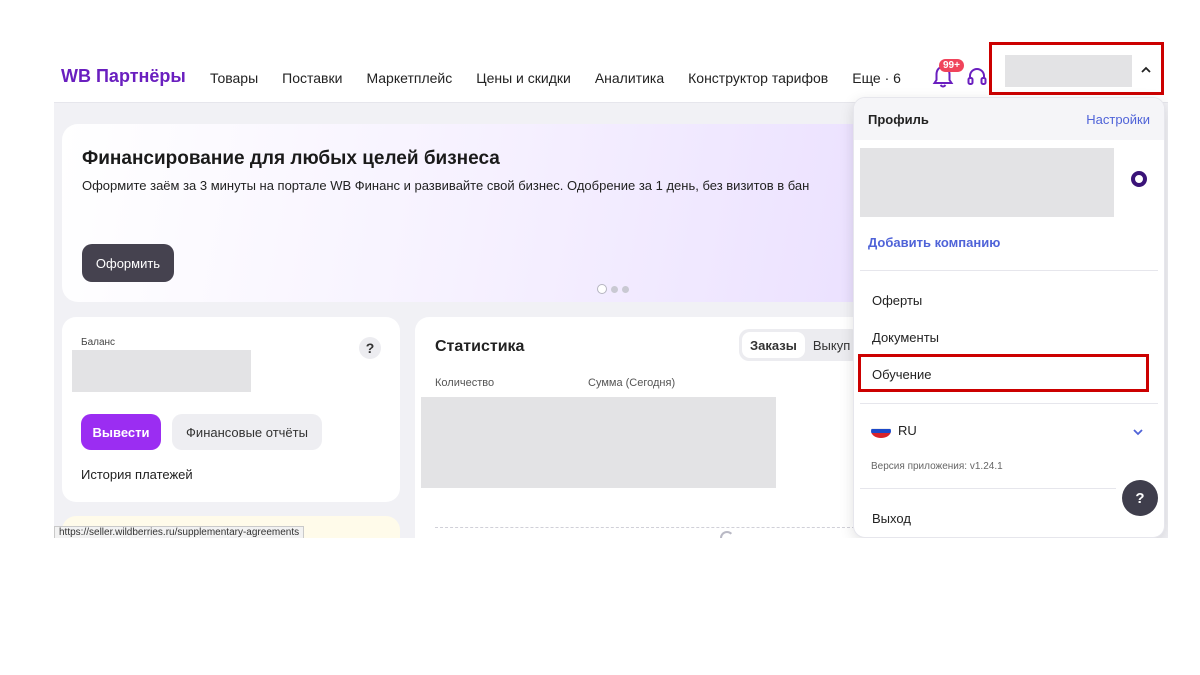 This screenshot has height=675, width=1200. I want to click on nav-item-more: Еще · 6, so click(876, 78).